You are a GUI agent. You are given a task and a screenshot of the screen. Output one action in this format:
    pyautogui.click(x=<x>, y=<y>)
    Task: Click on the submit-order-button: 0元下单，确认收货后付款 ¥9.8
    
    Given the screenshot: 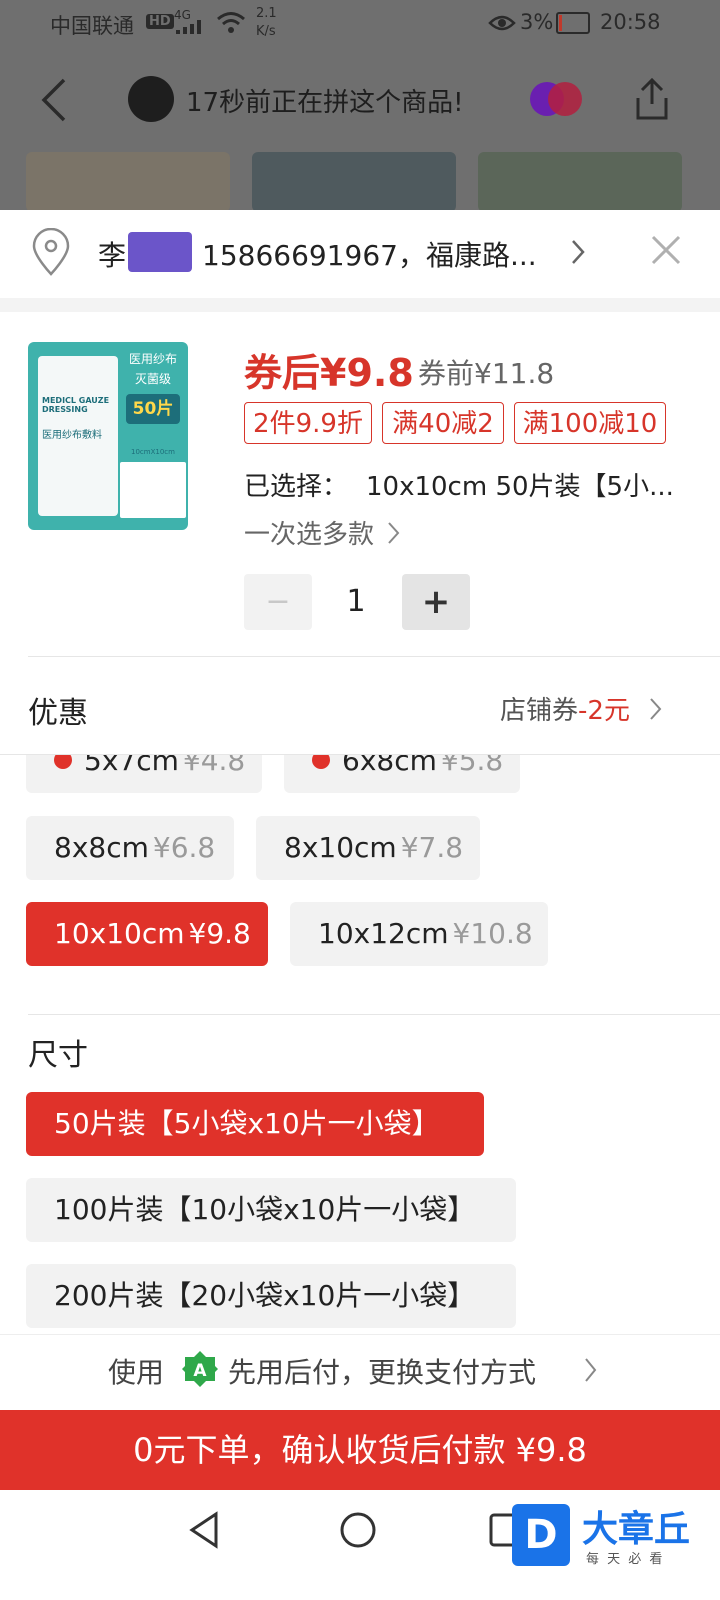 What is the action you would take?
    pyautogui.click(x=360, y=1450)
    